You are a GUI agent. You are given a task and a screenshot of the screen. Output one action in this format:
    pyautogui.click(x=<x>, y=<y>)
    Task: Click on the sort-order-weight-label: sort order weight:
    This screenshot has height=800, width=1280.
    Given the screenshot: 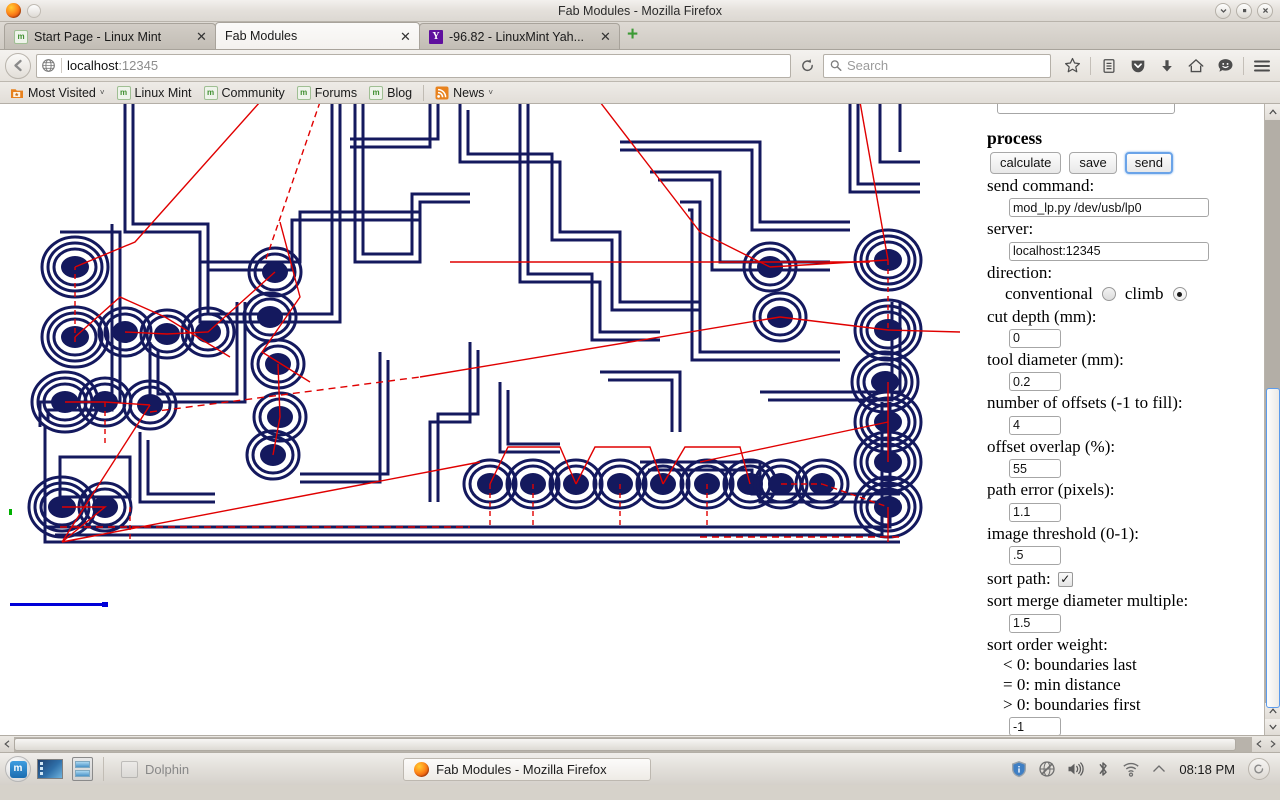 What is the action you would take?
    pyautogui.click(x=1047, y=644)
    